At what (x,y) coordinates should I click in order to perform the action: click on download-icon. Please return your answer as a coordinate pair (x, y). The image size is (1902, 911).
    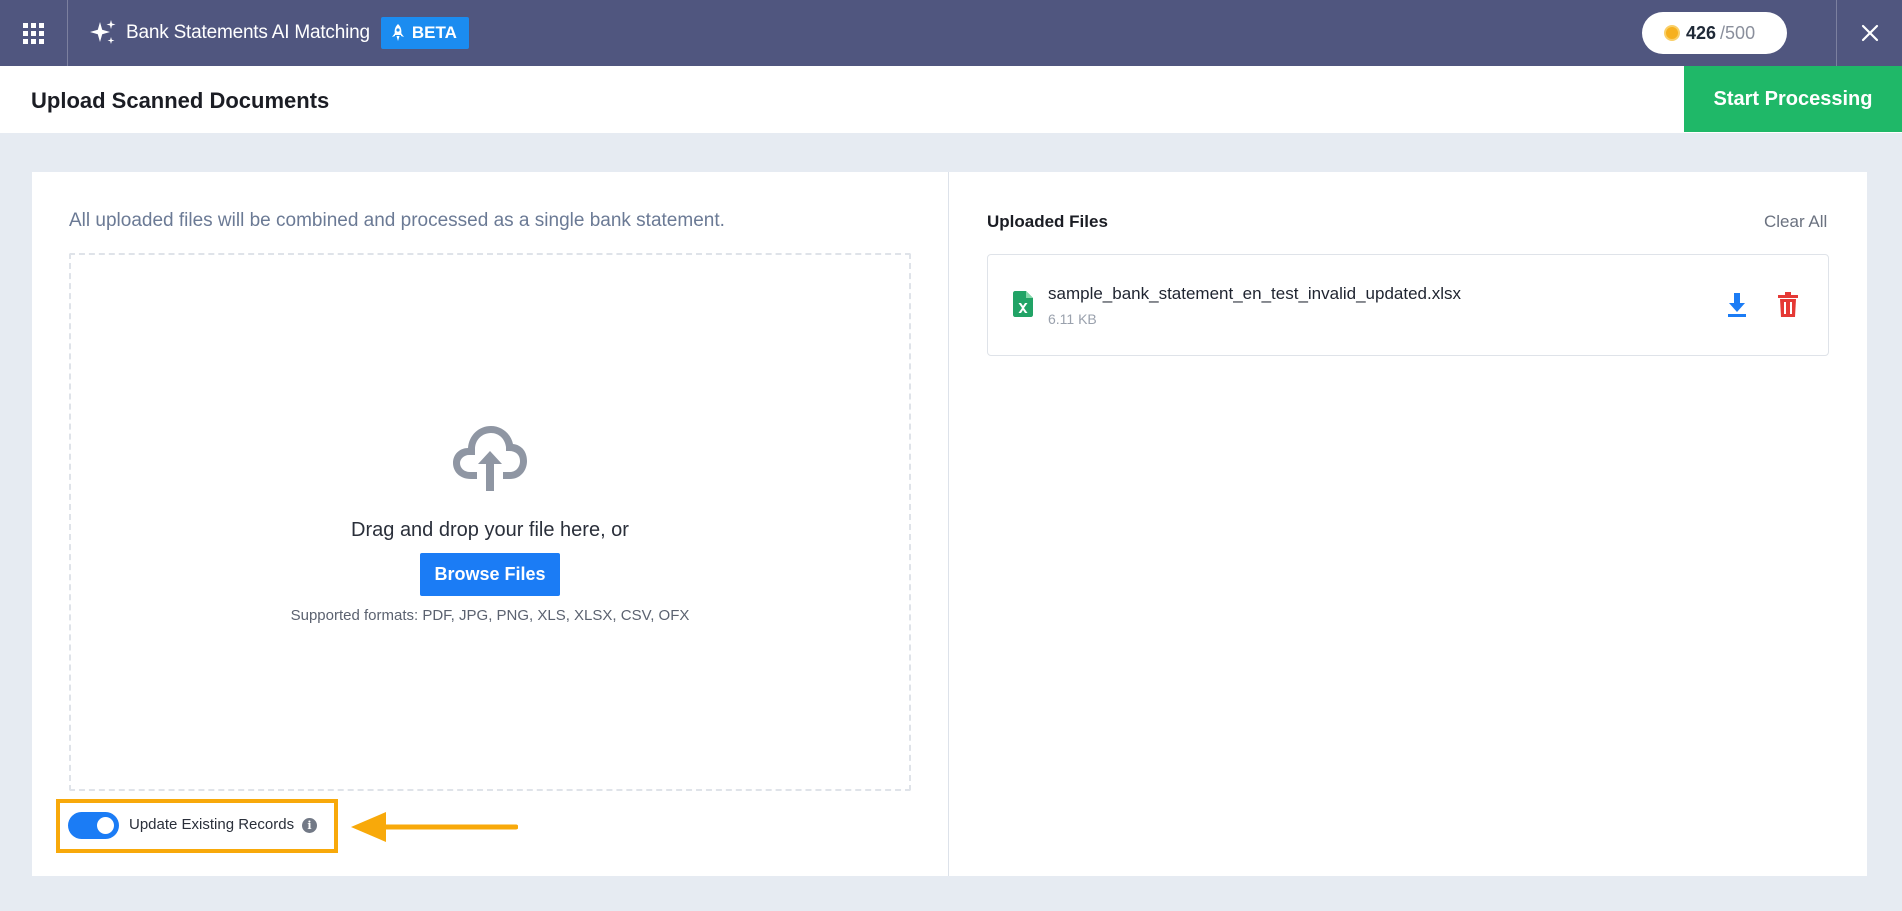
    Looking at the image, I should click on (1737, 305).